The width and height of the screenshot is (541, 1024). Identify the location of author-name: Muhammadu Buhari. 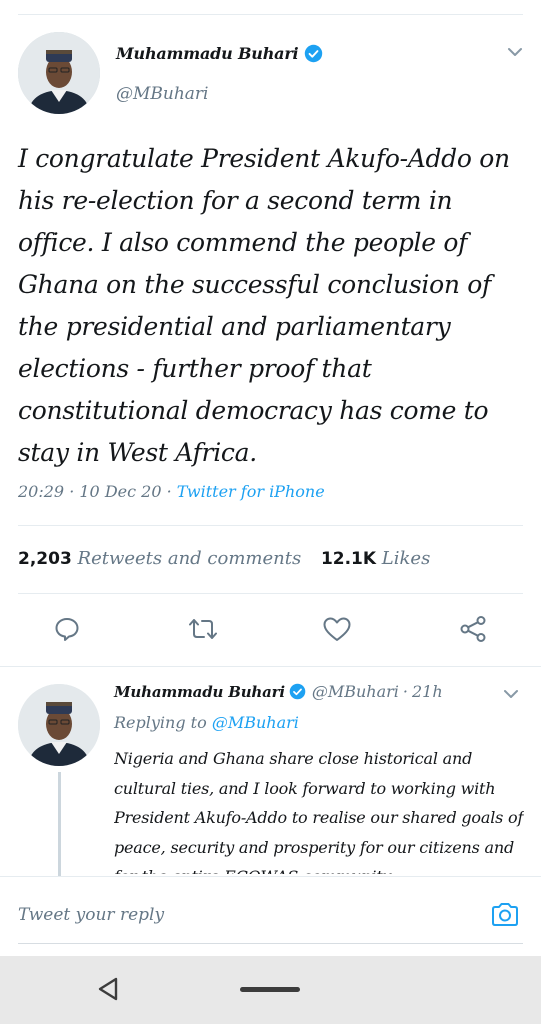
(207, 53).